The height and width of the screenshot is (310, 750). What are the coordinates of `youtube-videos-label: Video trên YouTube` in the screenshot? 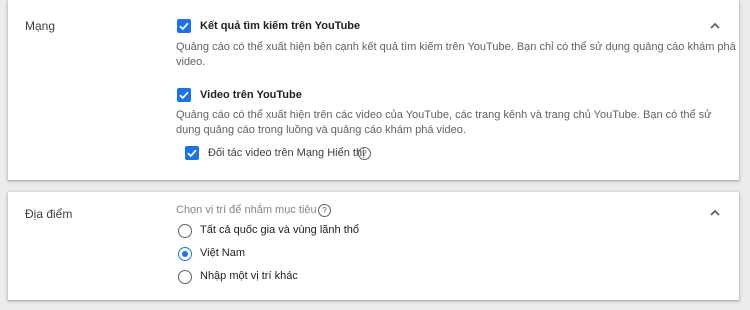 It's located at (251, 95).